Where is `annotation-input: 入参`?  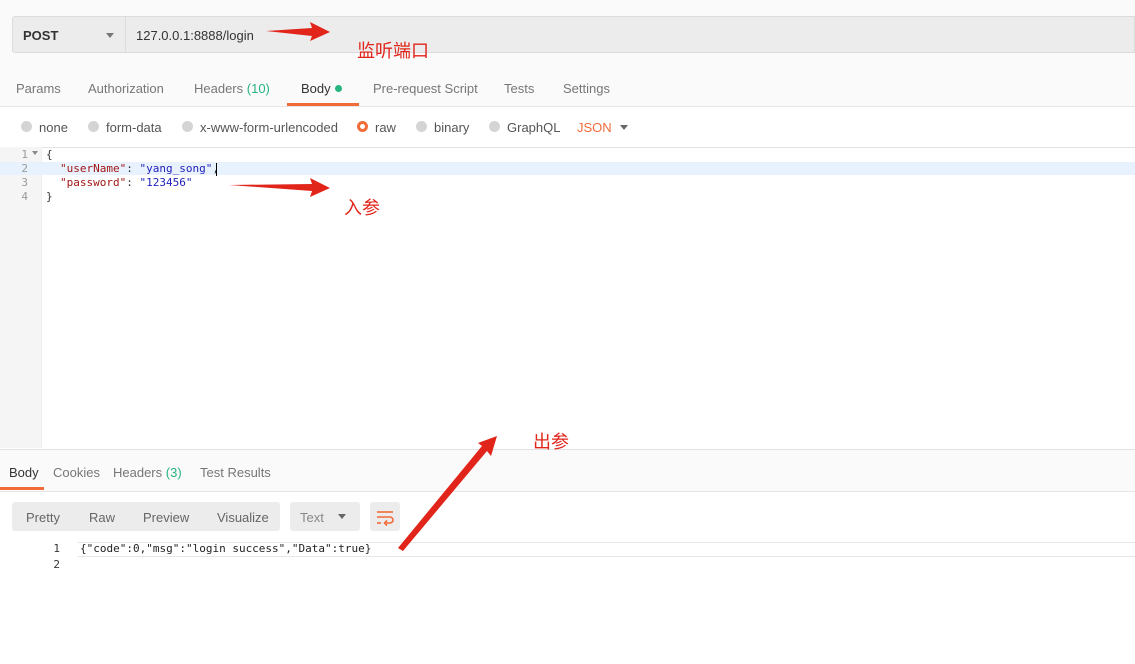
annotation-input: 入参 is located at coordinates (362, 208).